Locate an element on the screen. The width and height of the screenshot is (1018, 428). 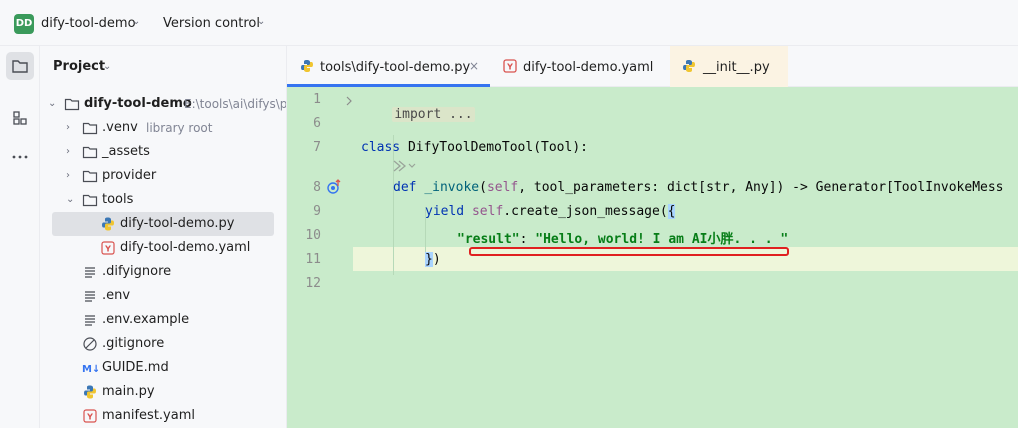
tree-item-label: provider is located at coordinates (129, 175).